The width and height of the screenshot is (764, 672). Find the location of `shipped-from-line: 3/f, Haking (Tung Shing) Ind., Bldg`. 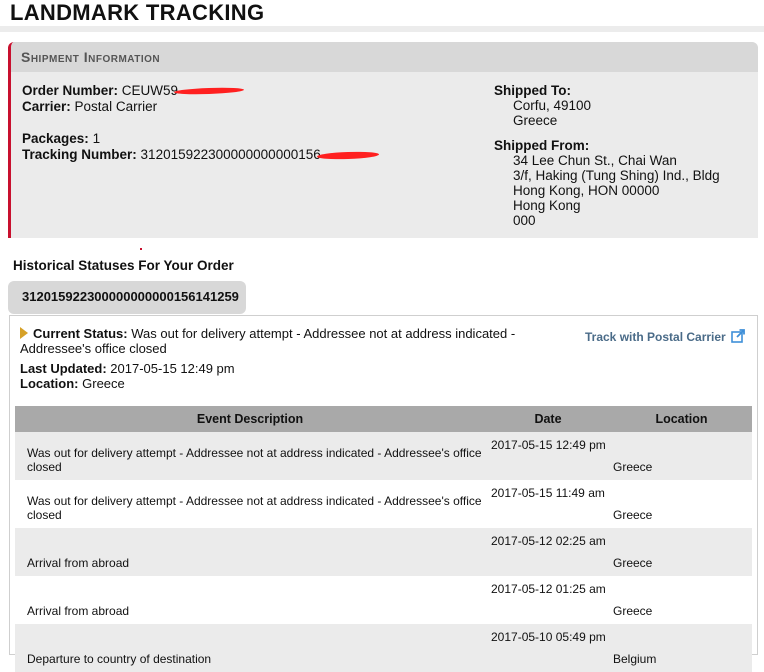

shipped-from-line: 3/f, Haking (Tung Shing) Ind., Bldg is located at coordinates (616, 175).